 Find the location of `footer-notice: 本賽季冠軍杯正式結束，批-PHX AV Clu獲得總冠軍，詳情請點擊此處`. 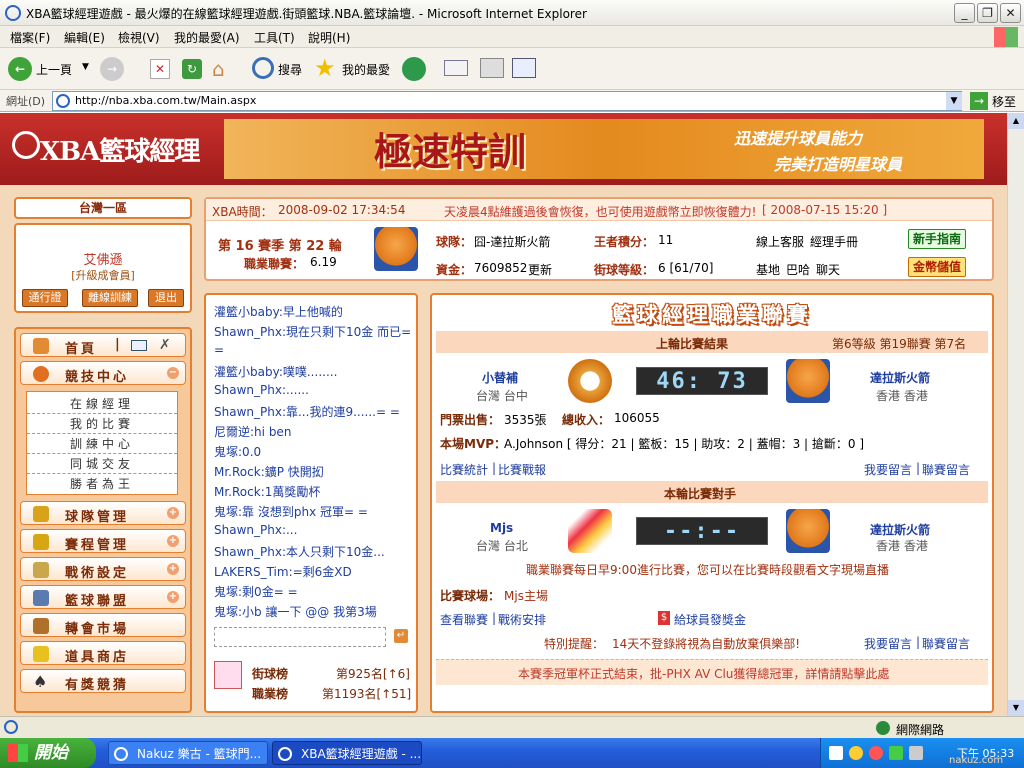

footer-notice: 本賽季冠軍杯正式結束，批-PHX AV Clu獲得總冠軍，詳情請點擊此處 is located at coordinates (703, 673).